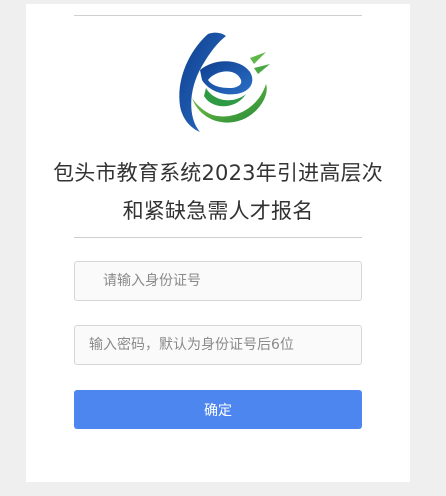  Describe the element at coordinates (218, 15) in the screenshot. I see `top-divider` at that location.